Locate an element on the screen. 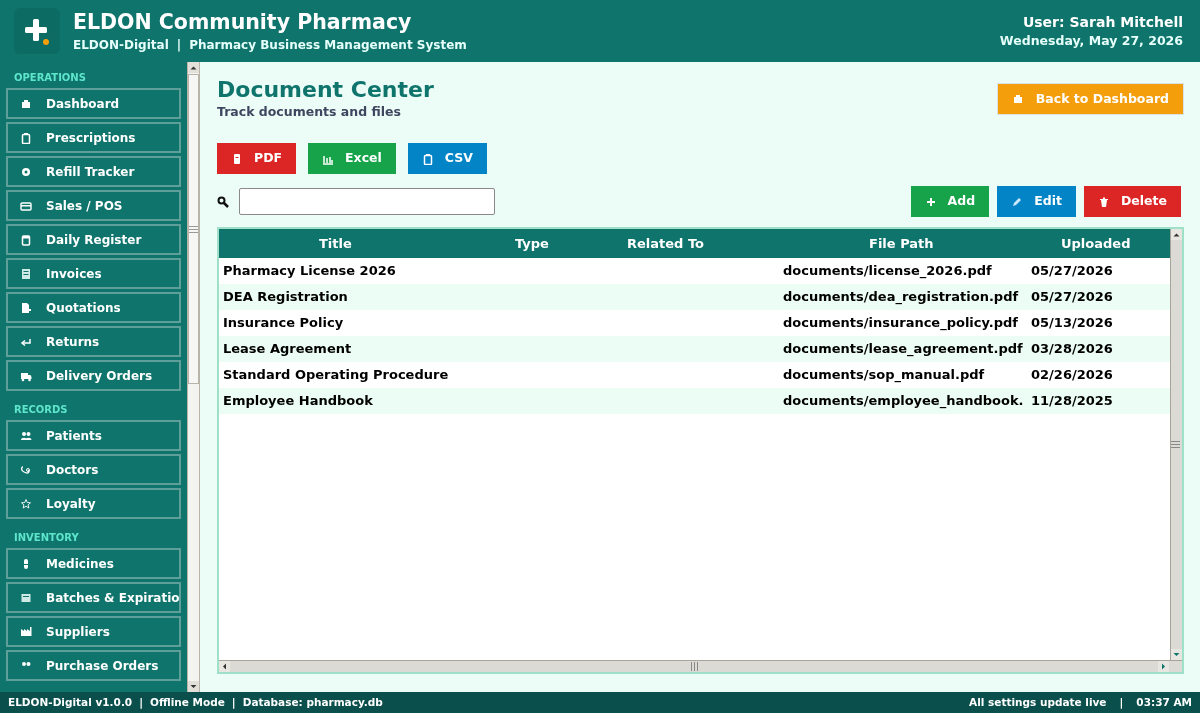 This screenshot has width=1200, height=713. table-cell-text: DEA Registration is located at coordinates (285, 297).